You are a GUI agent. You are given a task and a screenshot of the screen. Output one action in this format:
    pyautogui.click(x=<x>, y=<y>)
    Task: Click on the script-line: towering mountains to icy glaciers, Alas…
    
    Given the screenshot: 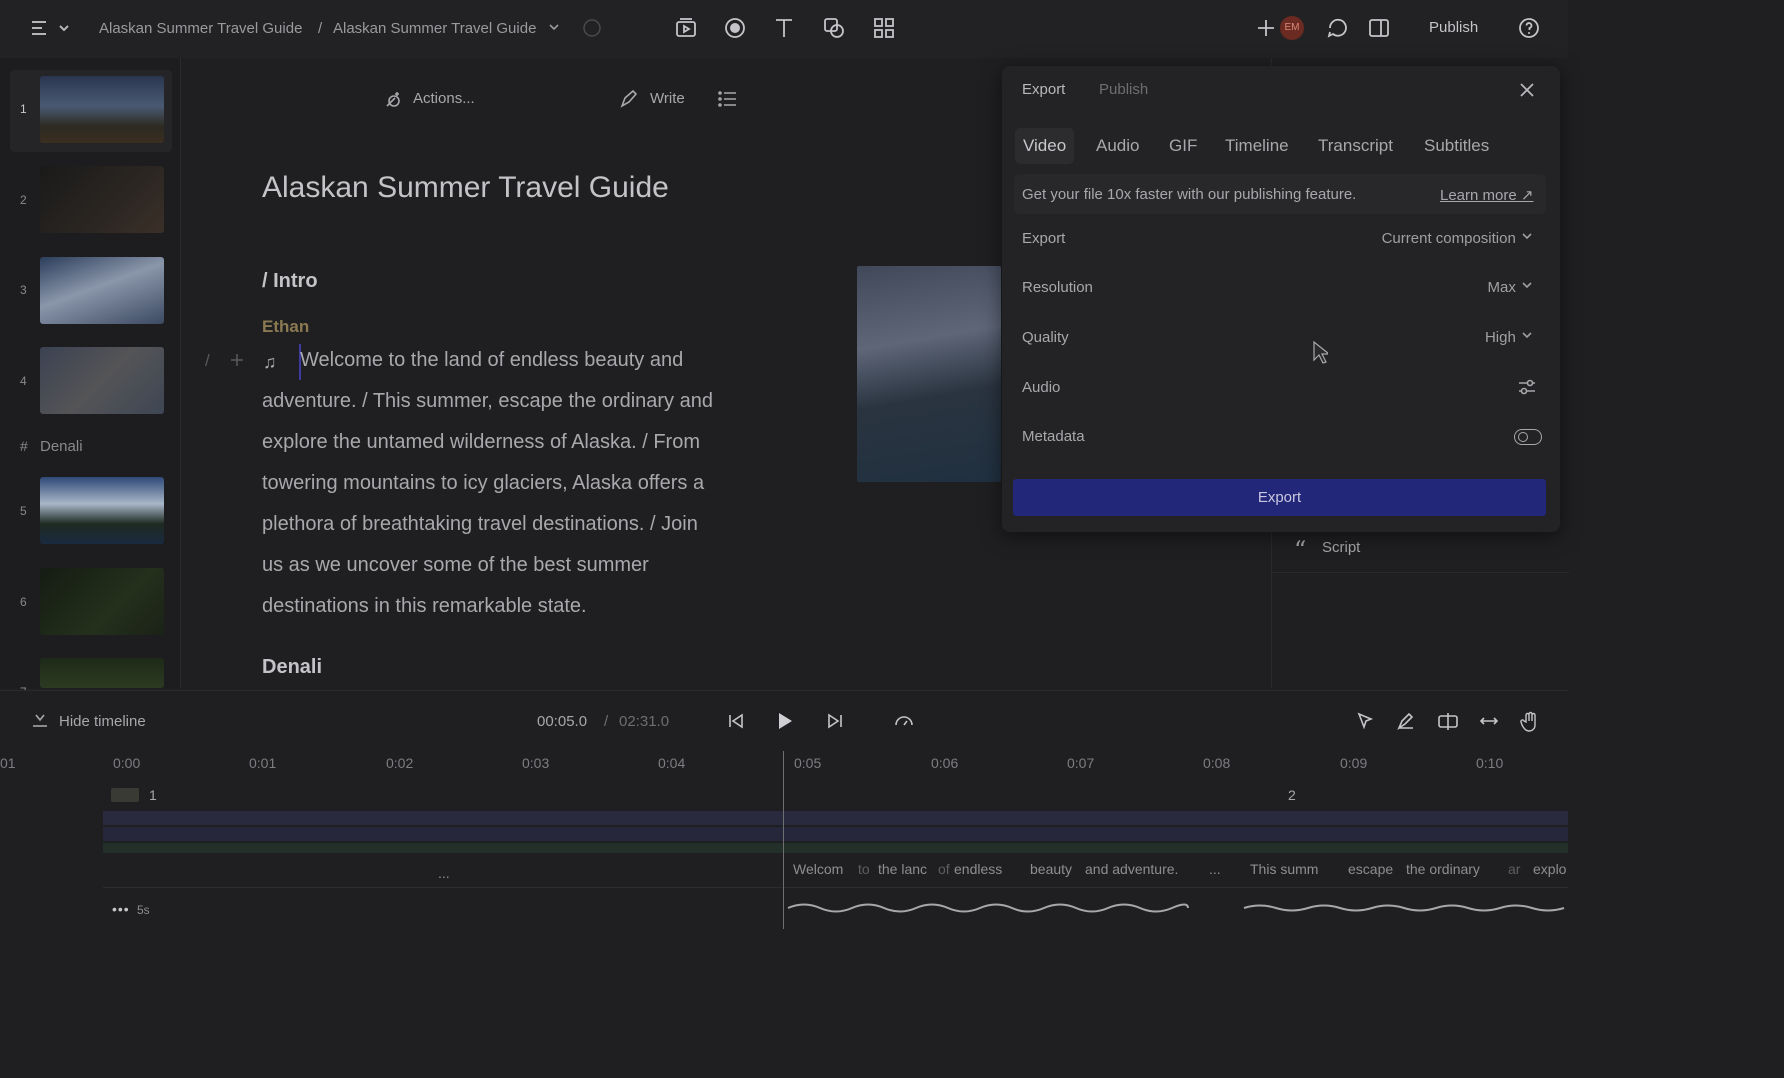 What is the action you would take?
    pyautogui.click(x=522, y=483)
    